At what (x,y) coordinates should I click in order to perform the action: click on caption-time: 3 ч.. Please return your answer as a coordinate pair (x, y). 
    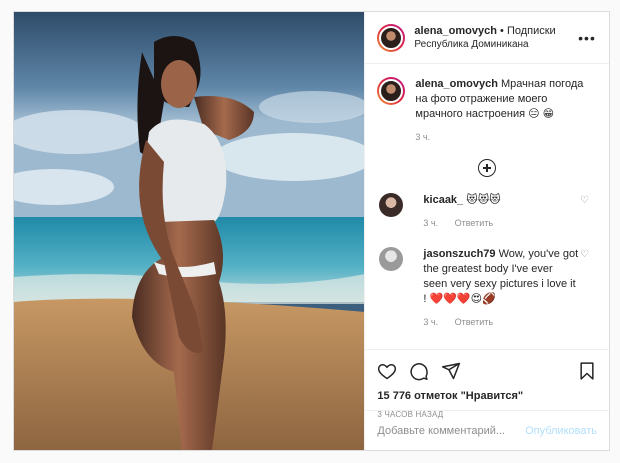
    Looking at the image, I should click on (422, 137).